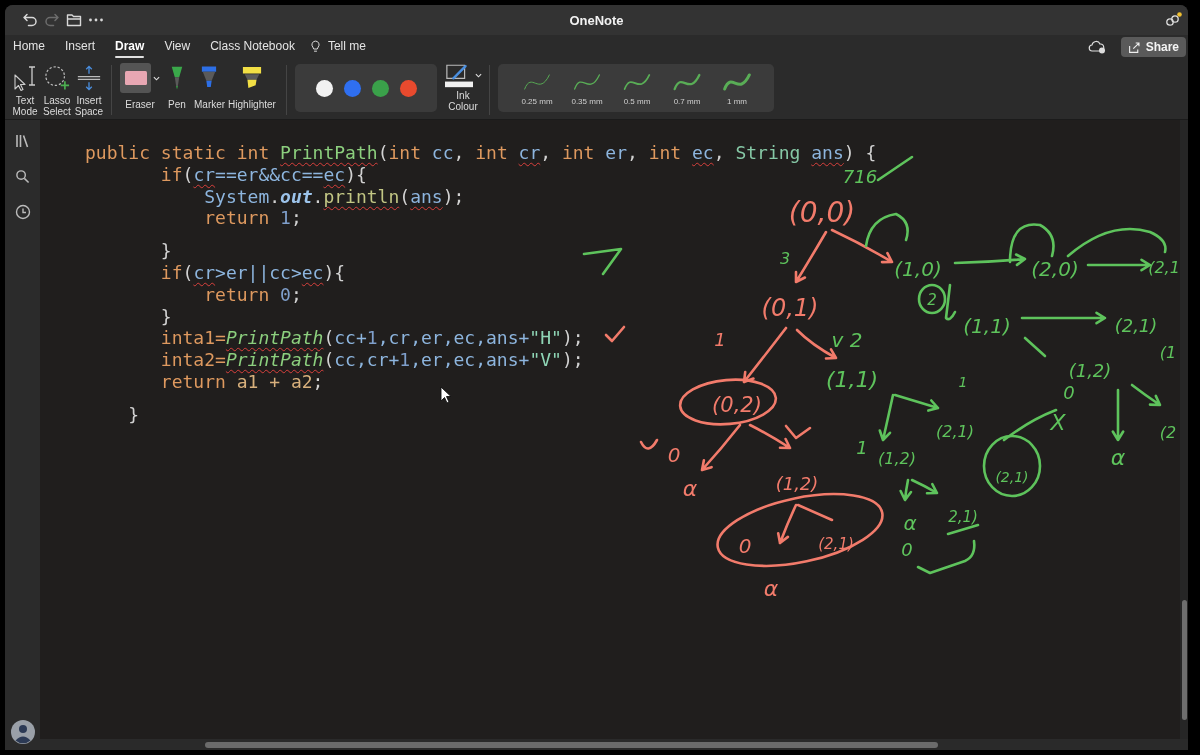 This screenshot has height=755, width=1200. I want to click on code-line: if(cr>er||cc>ec){, so click(252, 273).